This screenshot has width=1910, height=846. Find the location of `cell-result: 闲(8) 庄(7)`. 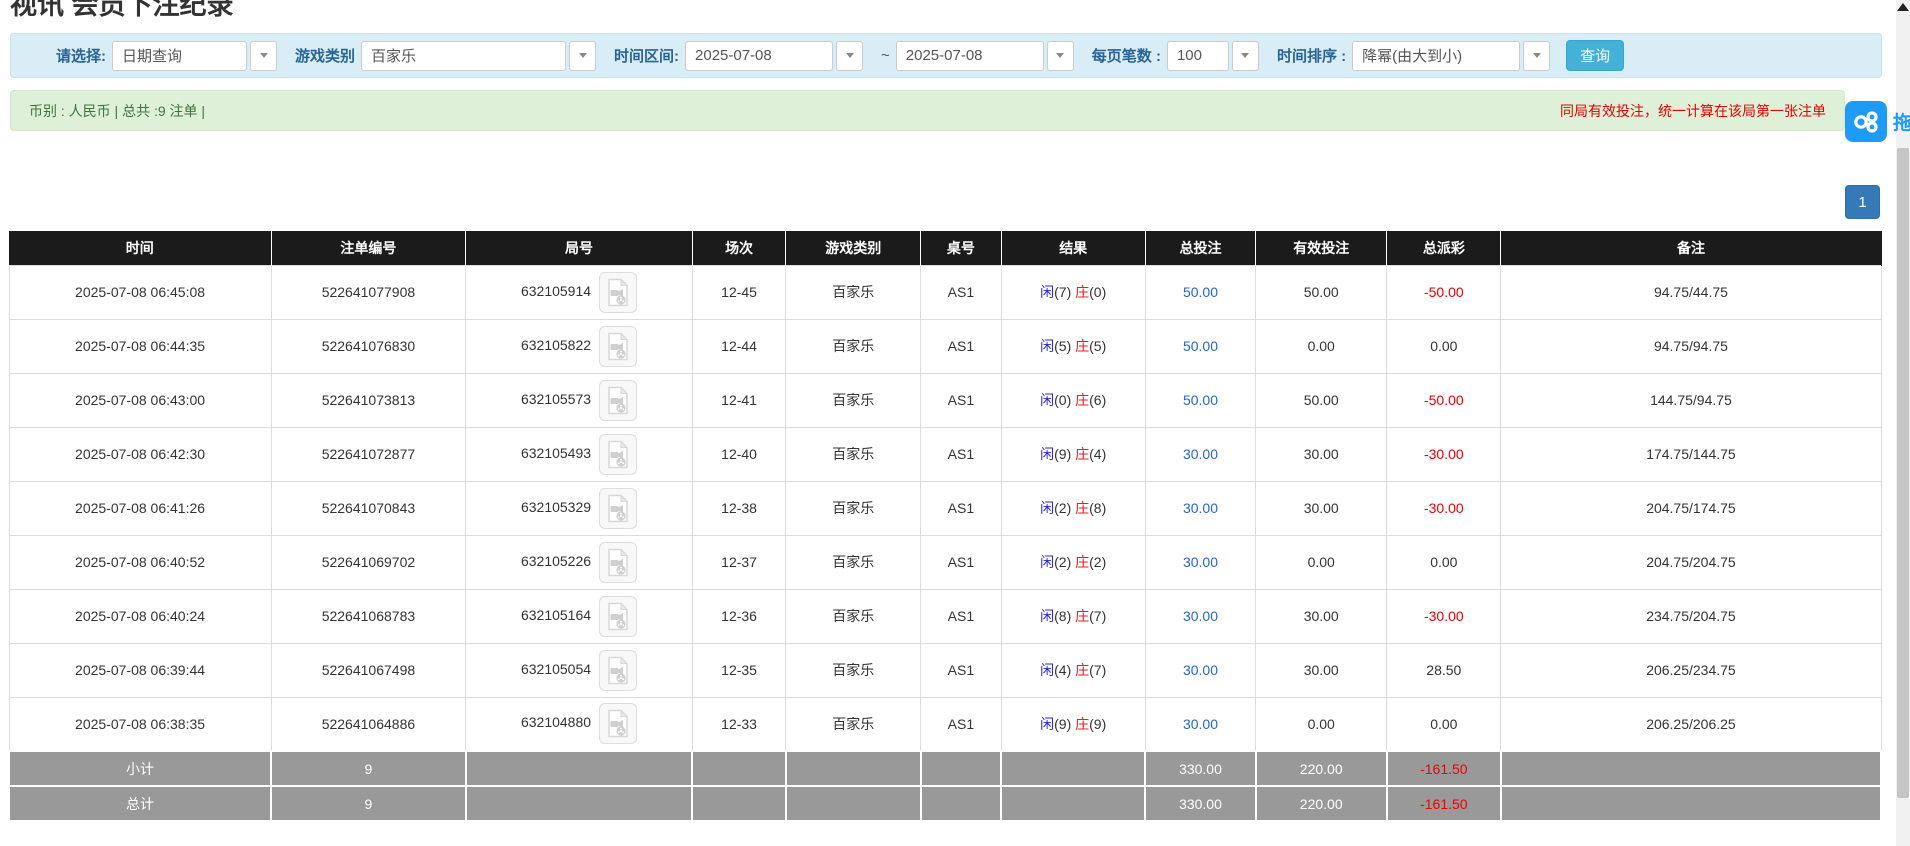

cell-result: 闲(8) 庄(7) is located at coordinates (1073, 616).